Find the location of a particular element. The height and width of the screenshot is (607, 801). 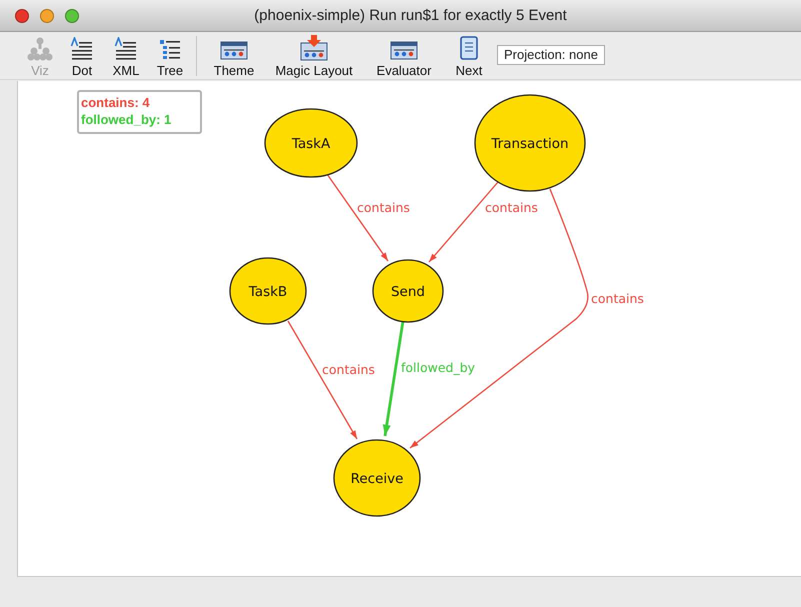

toolbar-button: Theme is located at coordinates (234, 56).